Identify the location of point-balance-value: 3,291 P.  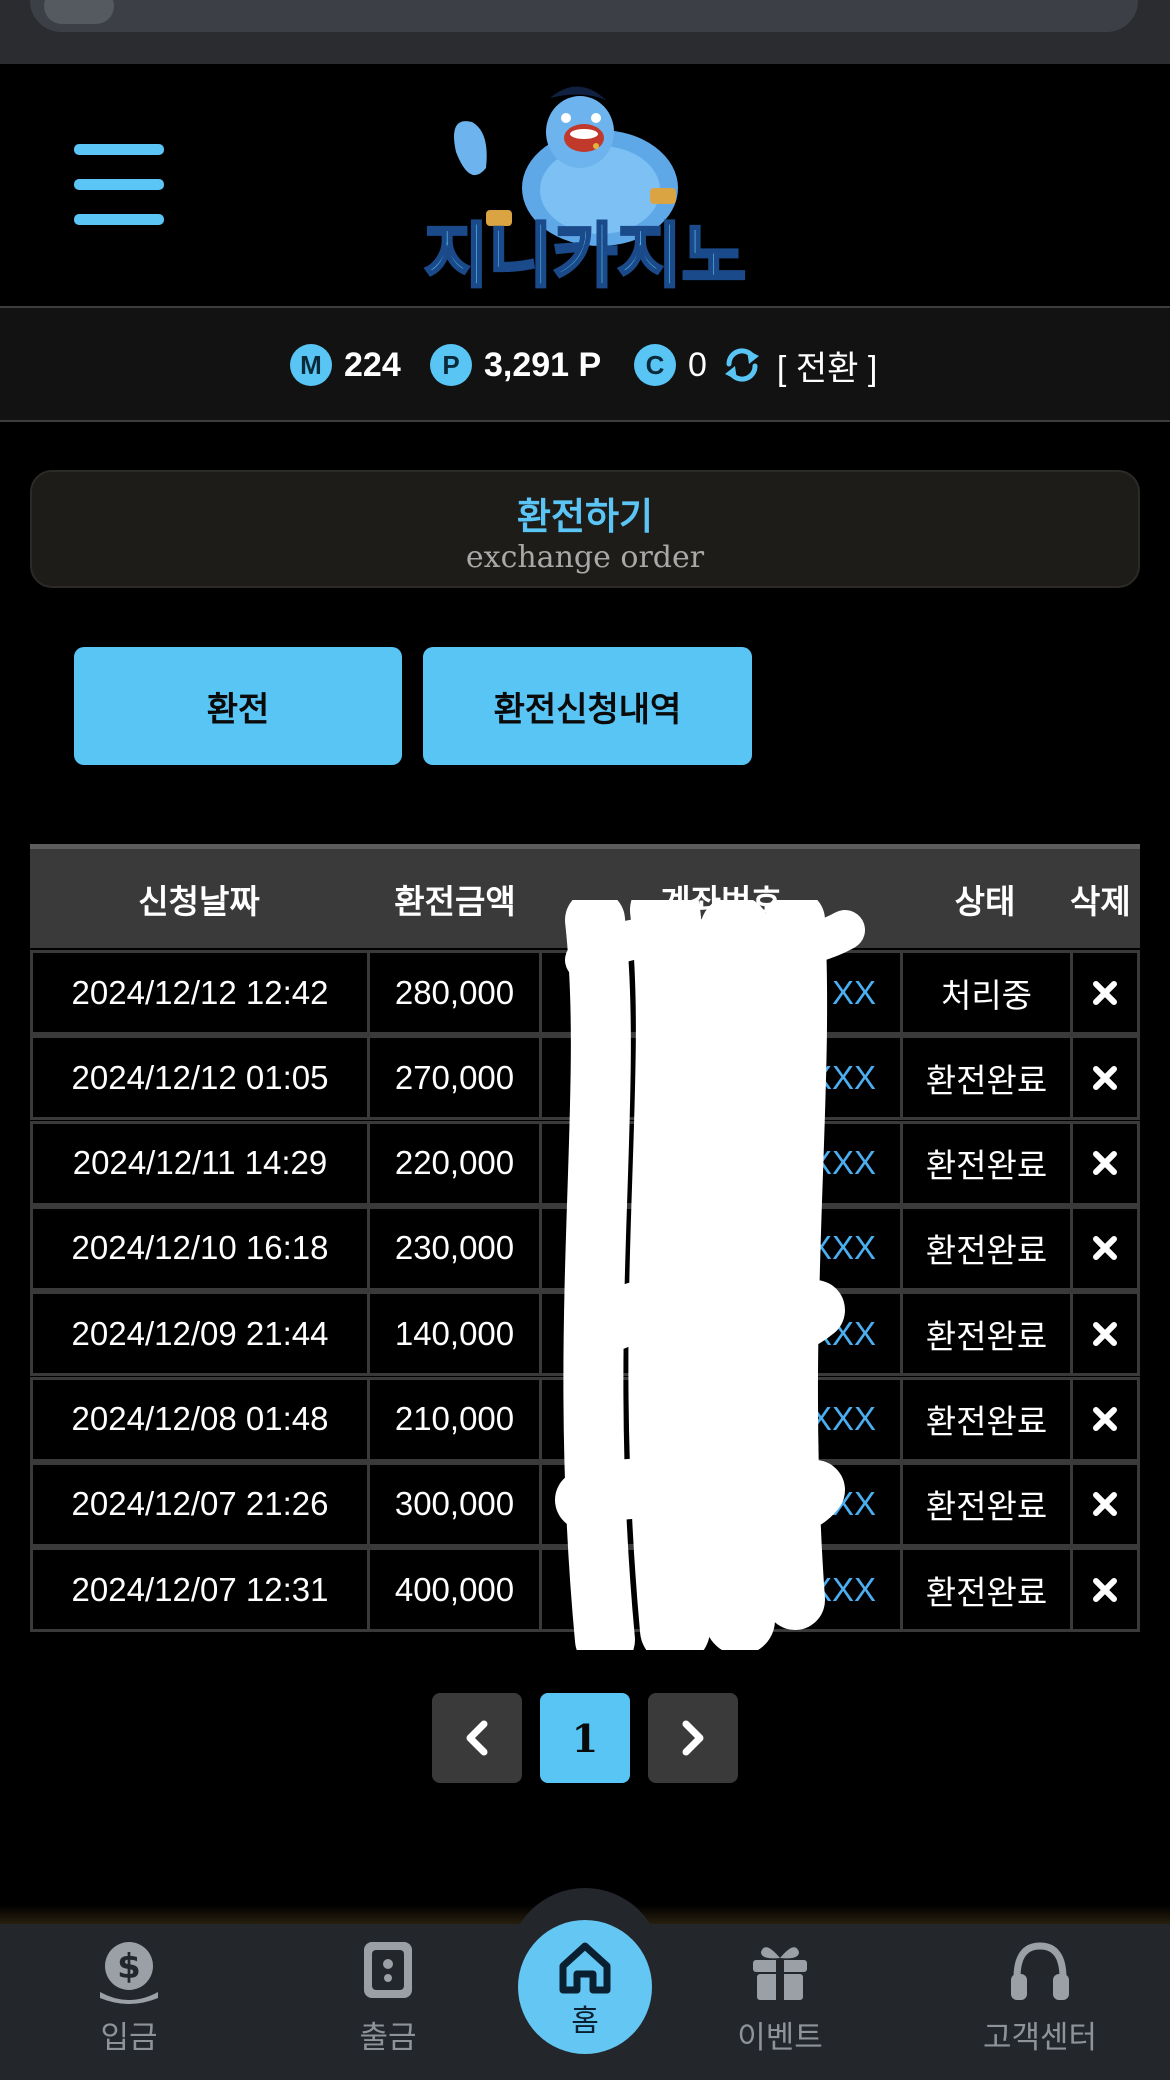
(543, 364).